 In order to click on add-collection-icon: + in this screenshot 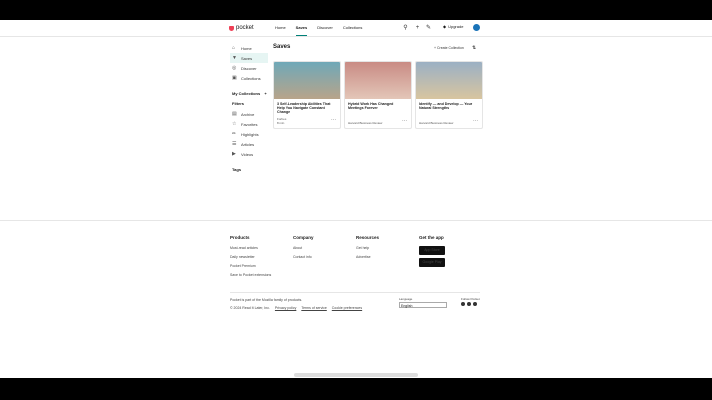, I will do `click(265, 93)`.